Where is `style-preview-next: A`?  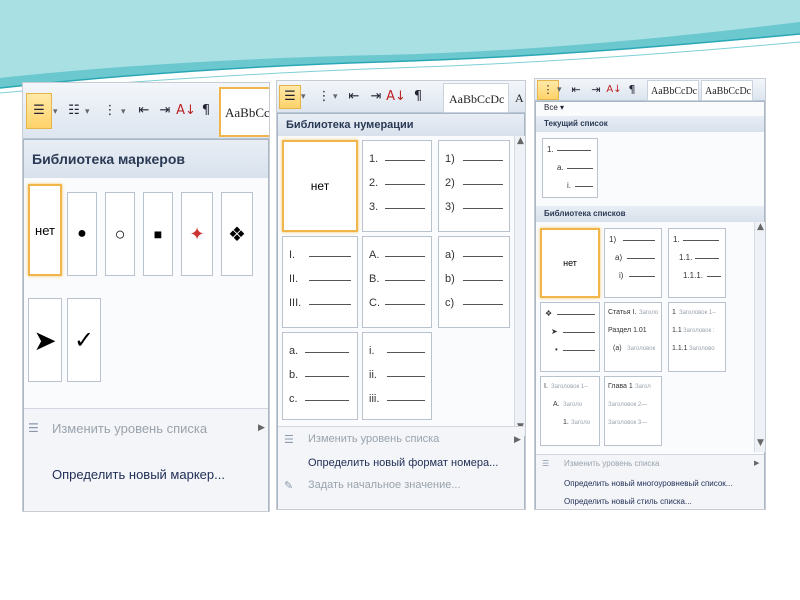 style-preview-next: A is located at coordinates (519, 98).